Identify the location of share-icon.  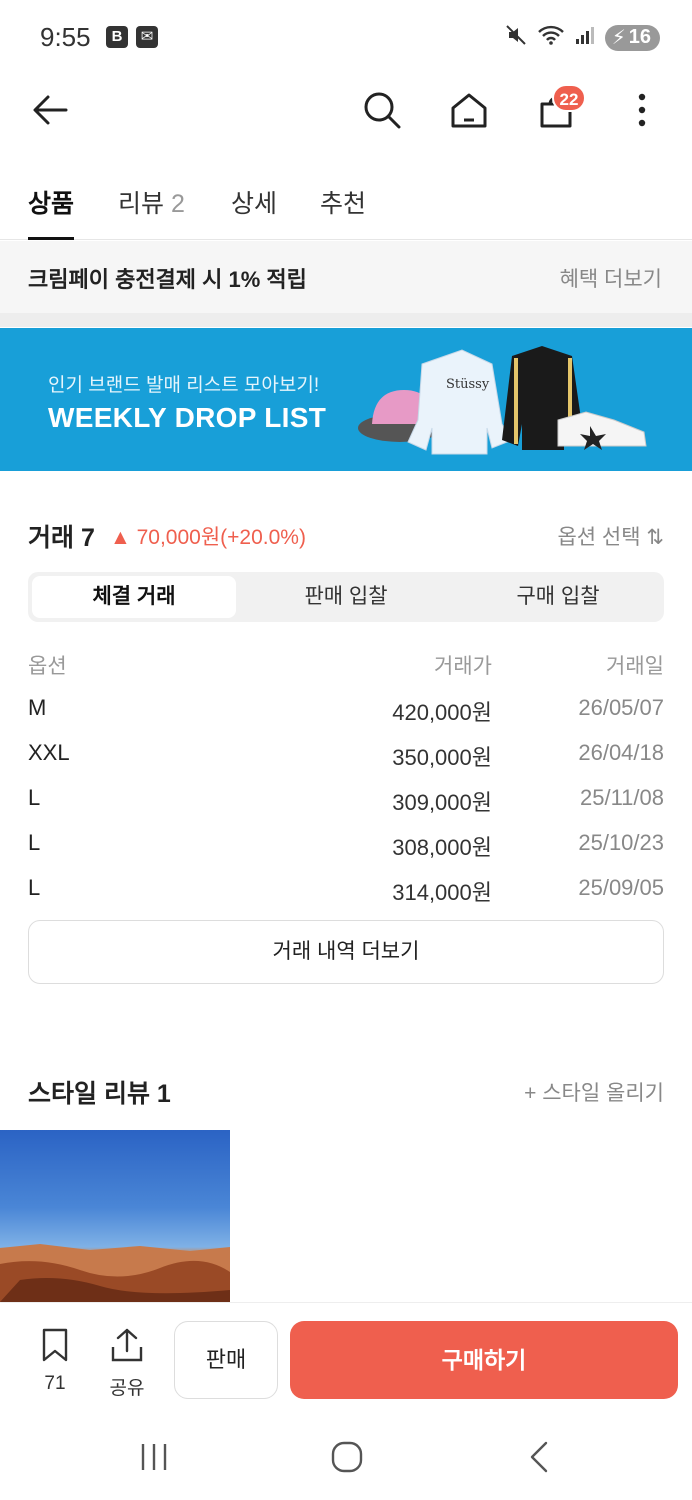
(127, 1345).